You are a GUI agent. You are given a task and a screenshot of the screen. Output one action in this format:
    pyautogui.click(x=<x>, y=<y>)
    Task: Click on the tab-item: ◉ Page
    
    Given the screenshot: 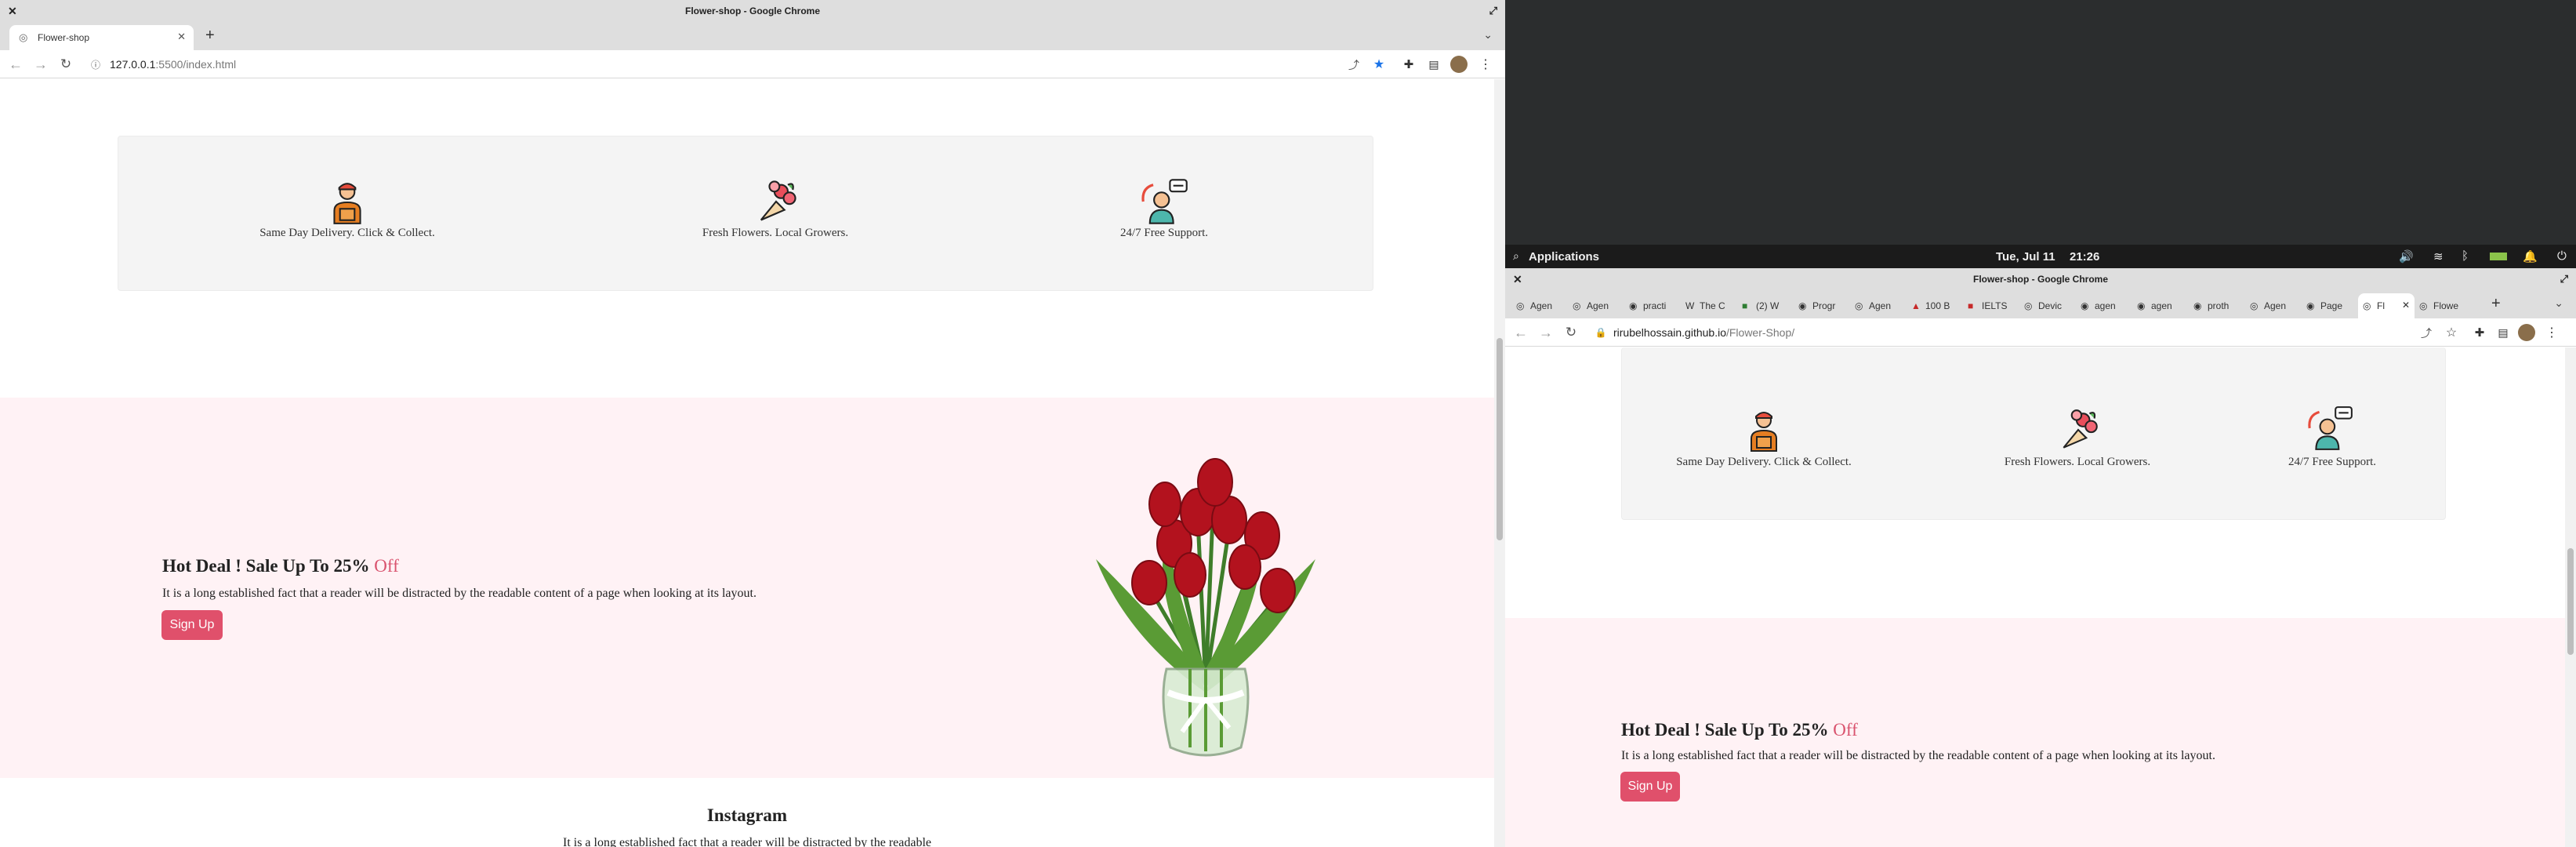 What is the action you would take?
    pyautogui.click(x=2330, y=305)
    